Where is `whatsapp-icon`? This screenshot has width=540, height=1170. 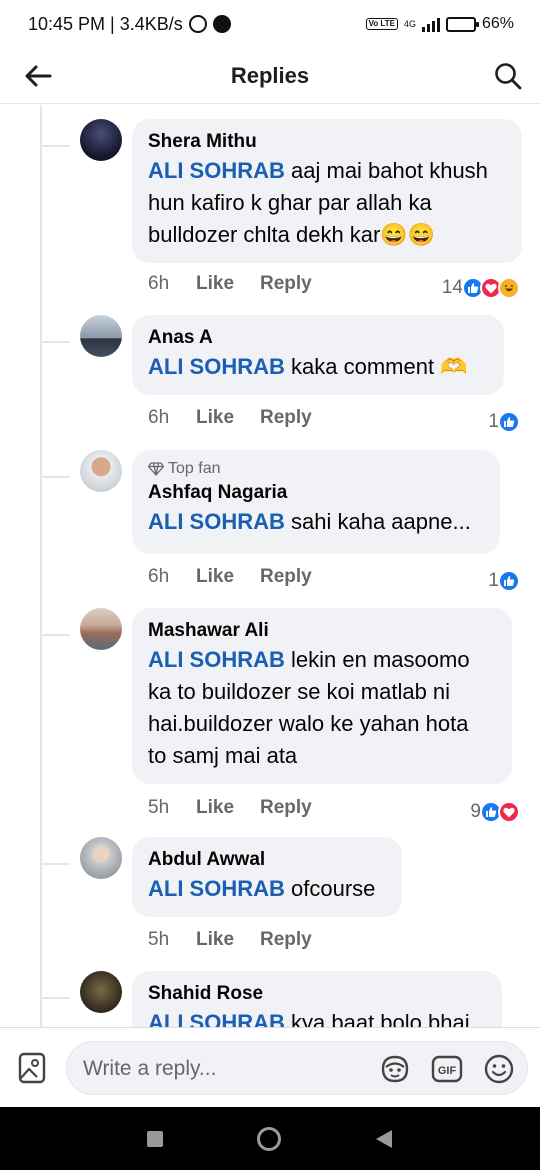 whatsapp-icon is located at coordinates (197, 24).